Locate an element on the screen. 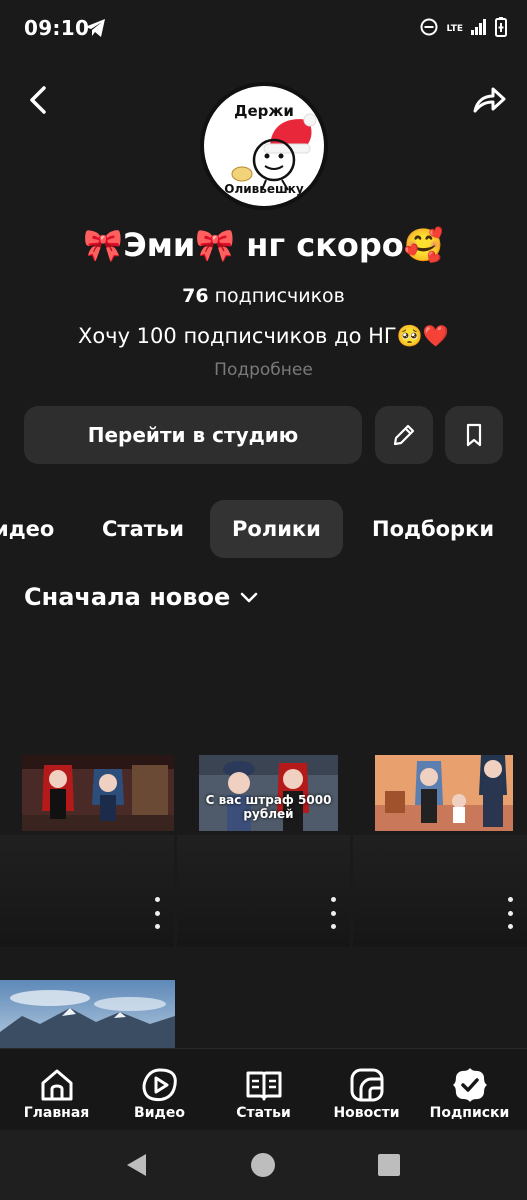  system-back-icon is located at coordinates (137, 1165).